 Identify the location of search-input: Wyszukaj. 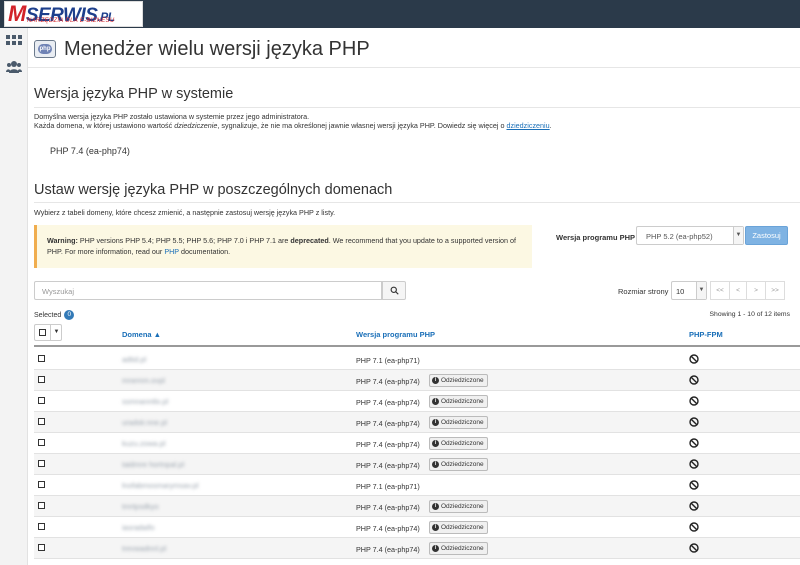
(208, 290).